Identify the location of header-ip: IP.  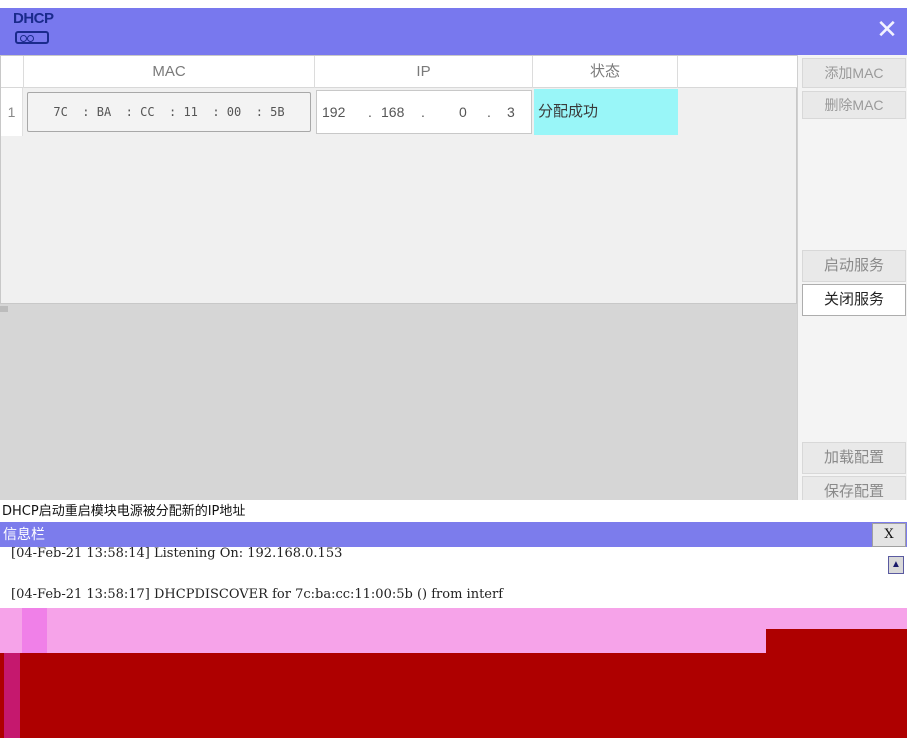
(424, 72).